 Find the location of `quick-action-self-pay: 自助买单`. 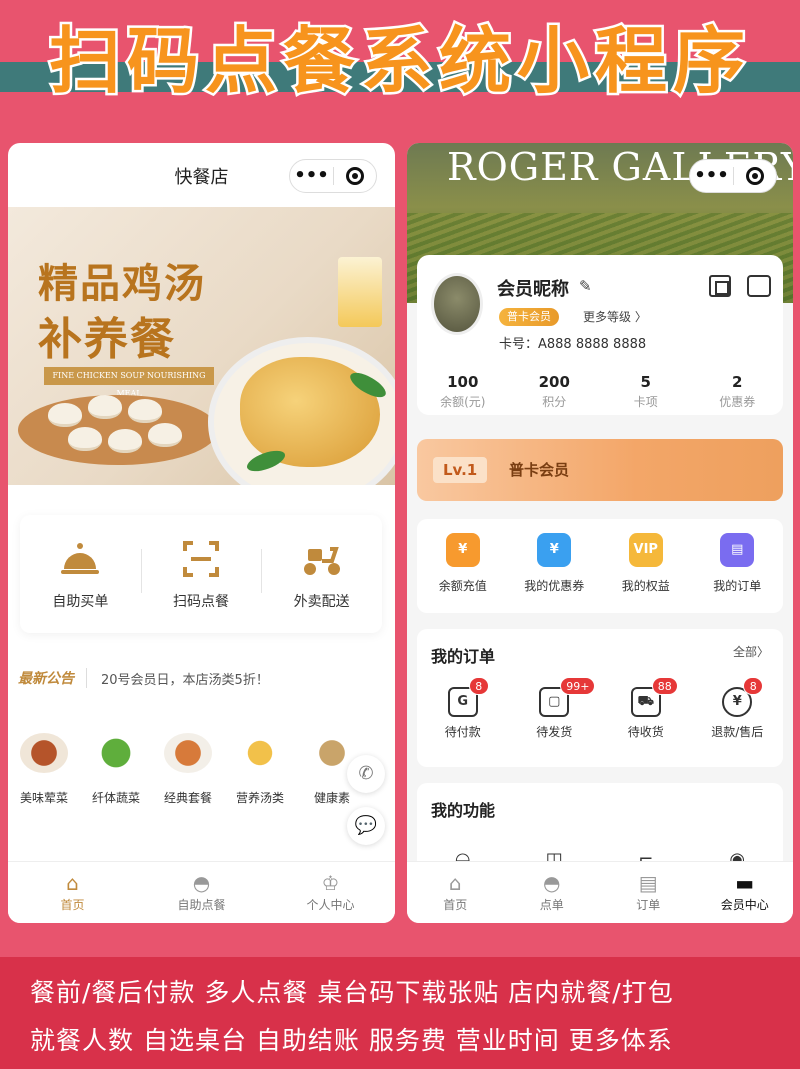

quick-action-self-pay: 自助买单 is located at coordinates (80, 574).